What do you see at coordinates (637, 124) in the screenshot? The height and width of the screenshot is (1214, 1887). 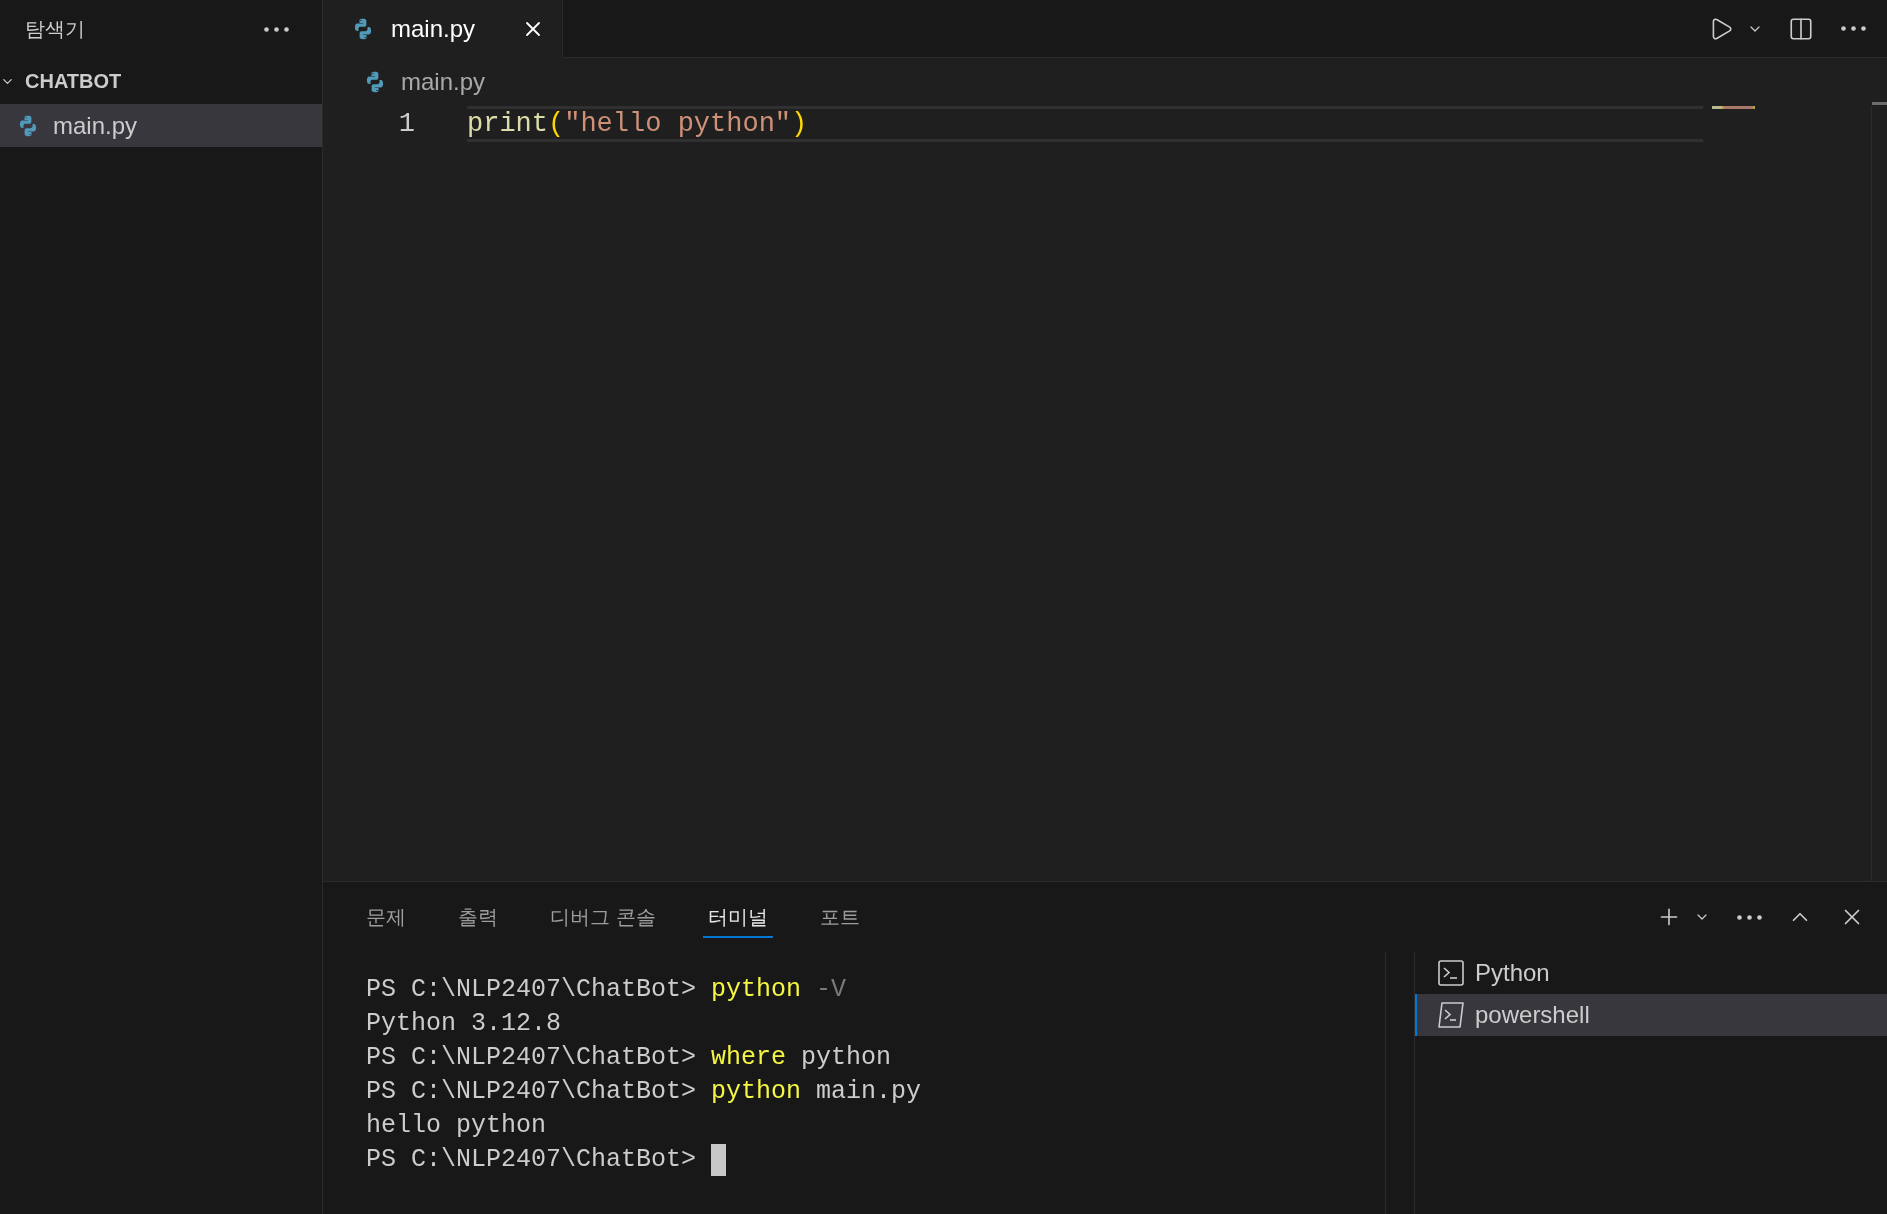 I see `code-line: print("hello python")` at bounding box center [637, 124].